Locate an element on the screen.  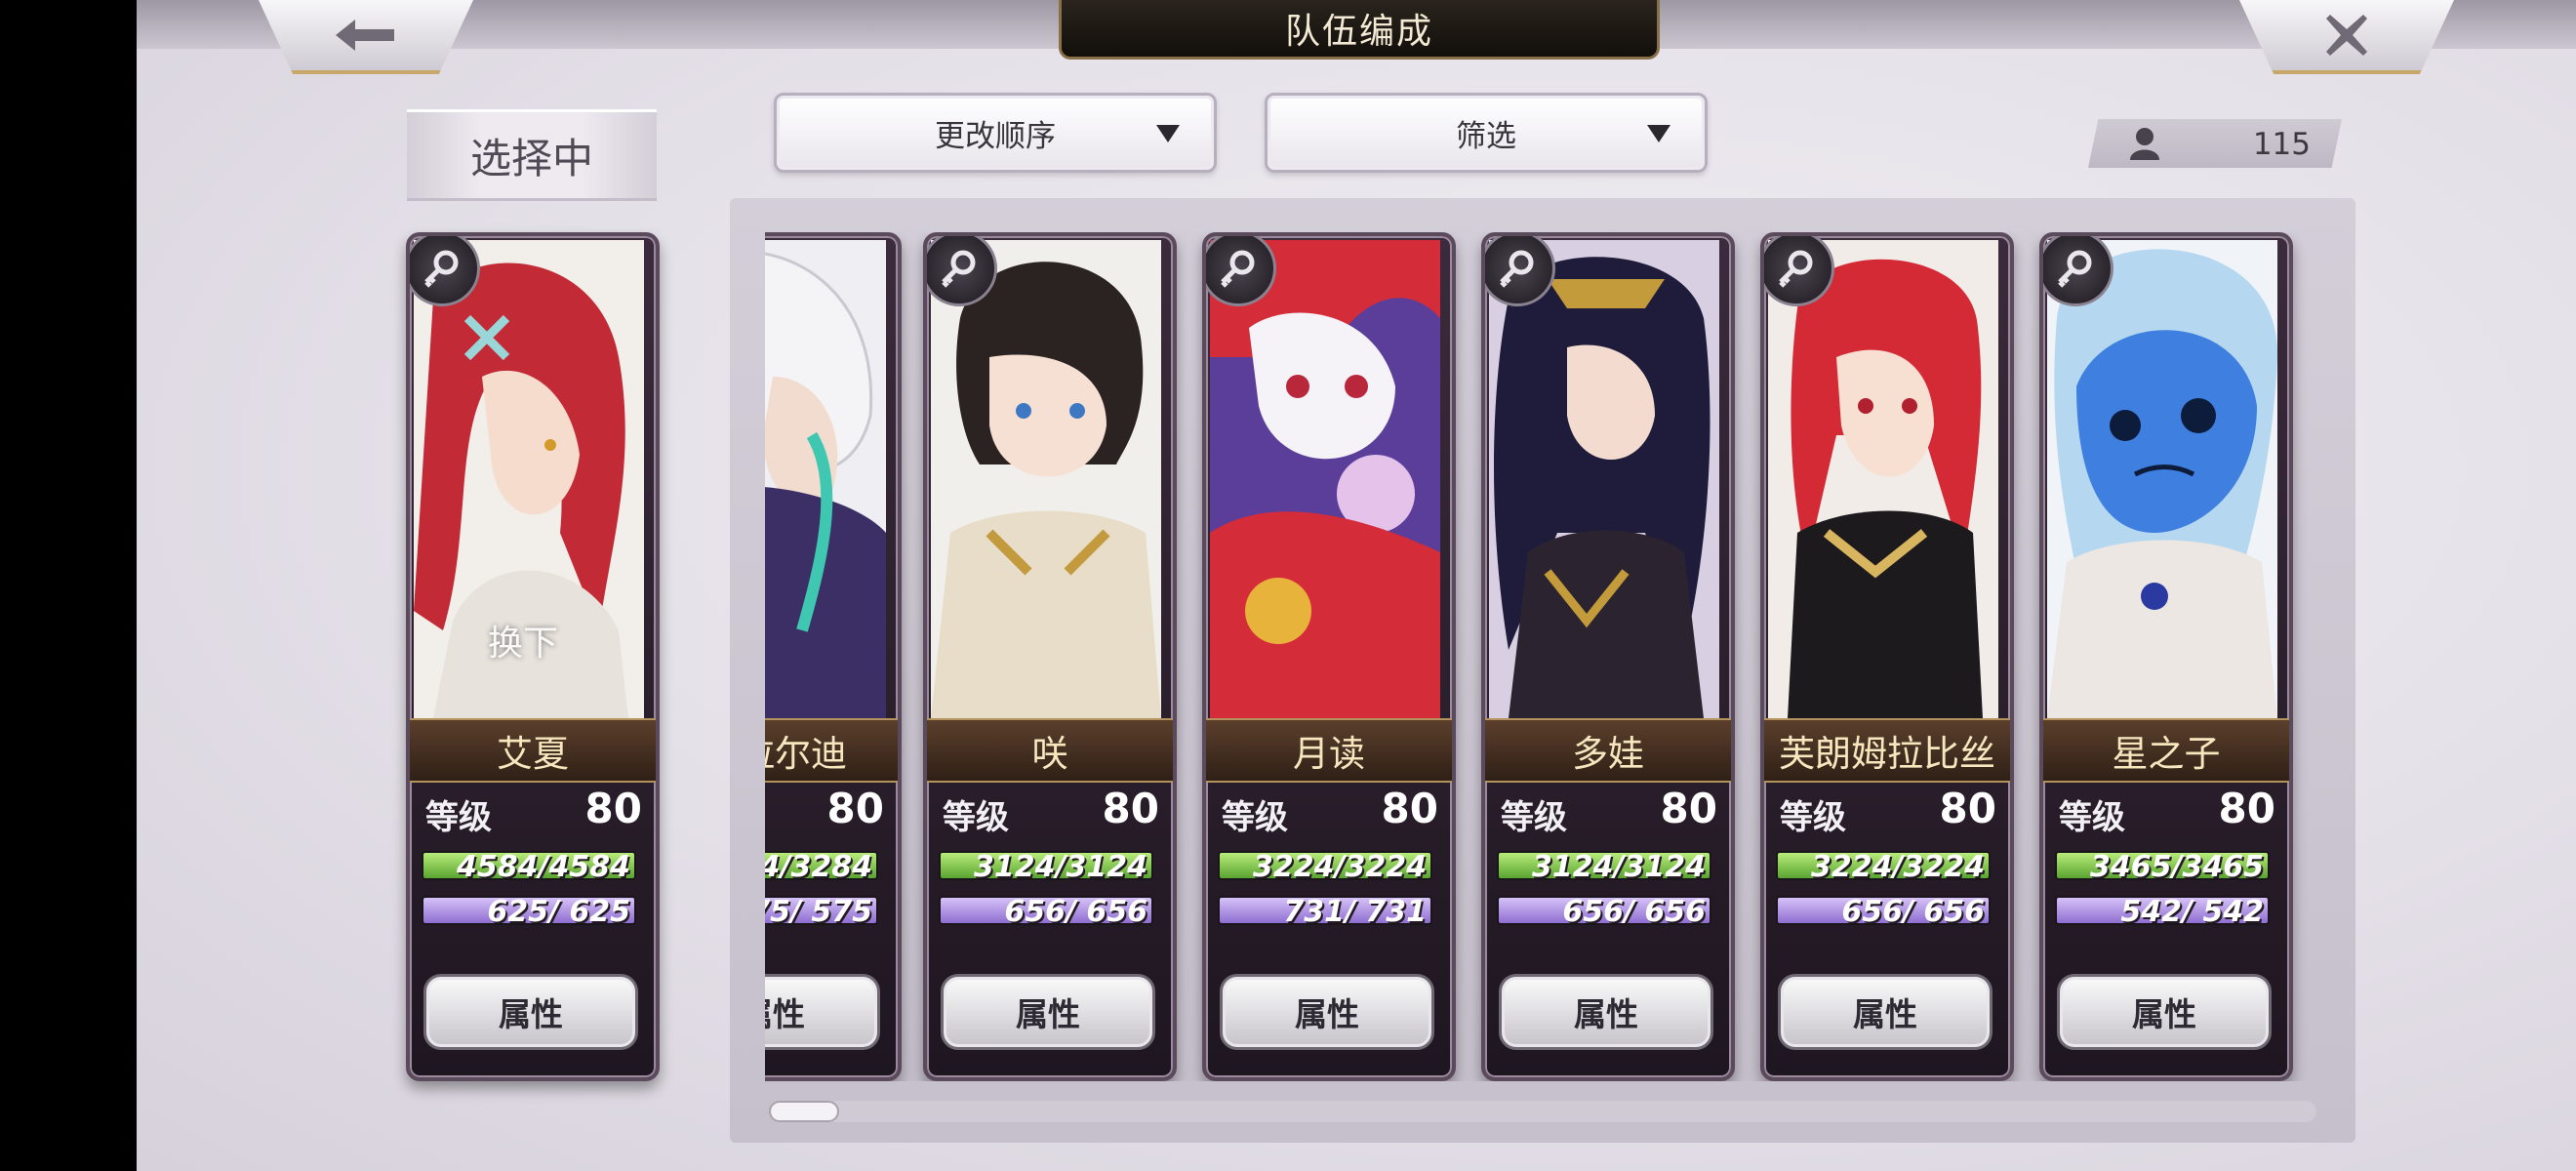
roster-card: 芙朗姆拉比丝 等级 80 3224/3224 656/ 656 属性 is located at coordinates (1887, 656).